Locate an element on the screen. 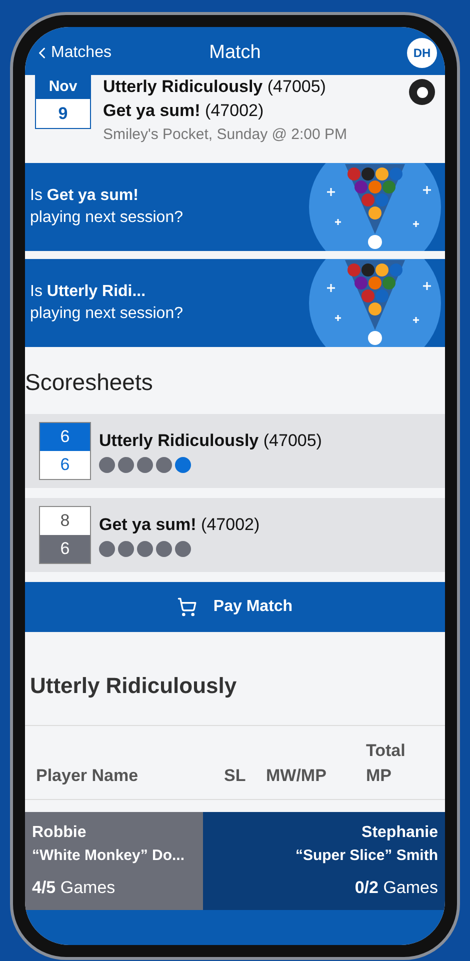 The width and height of the screenshot is (470, 961). cart-icon is located at coordinates (187, 606).